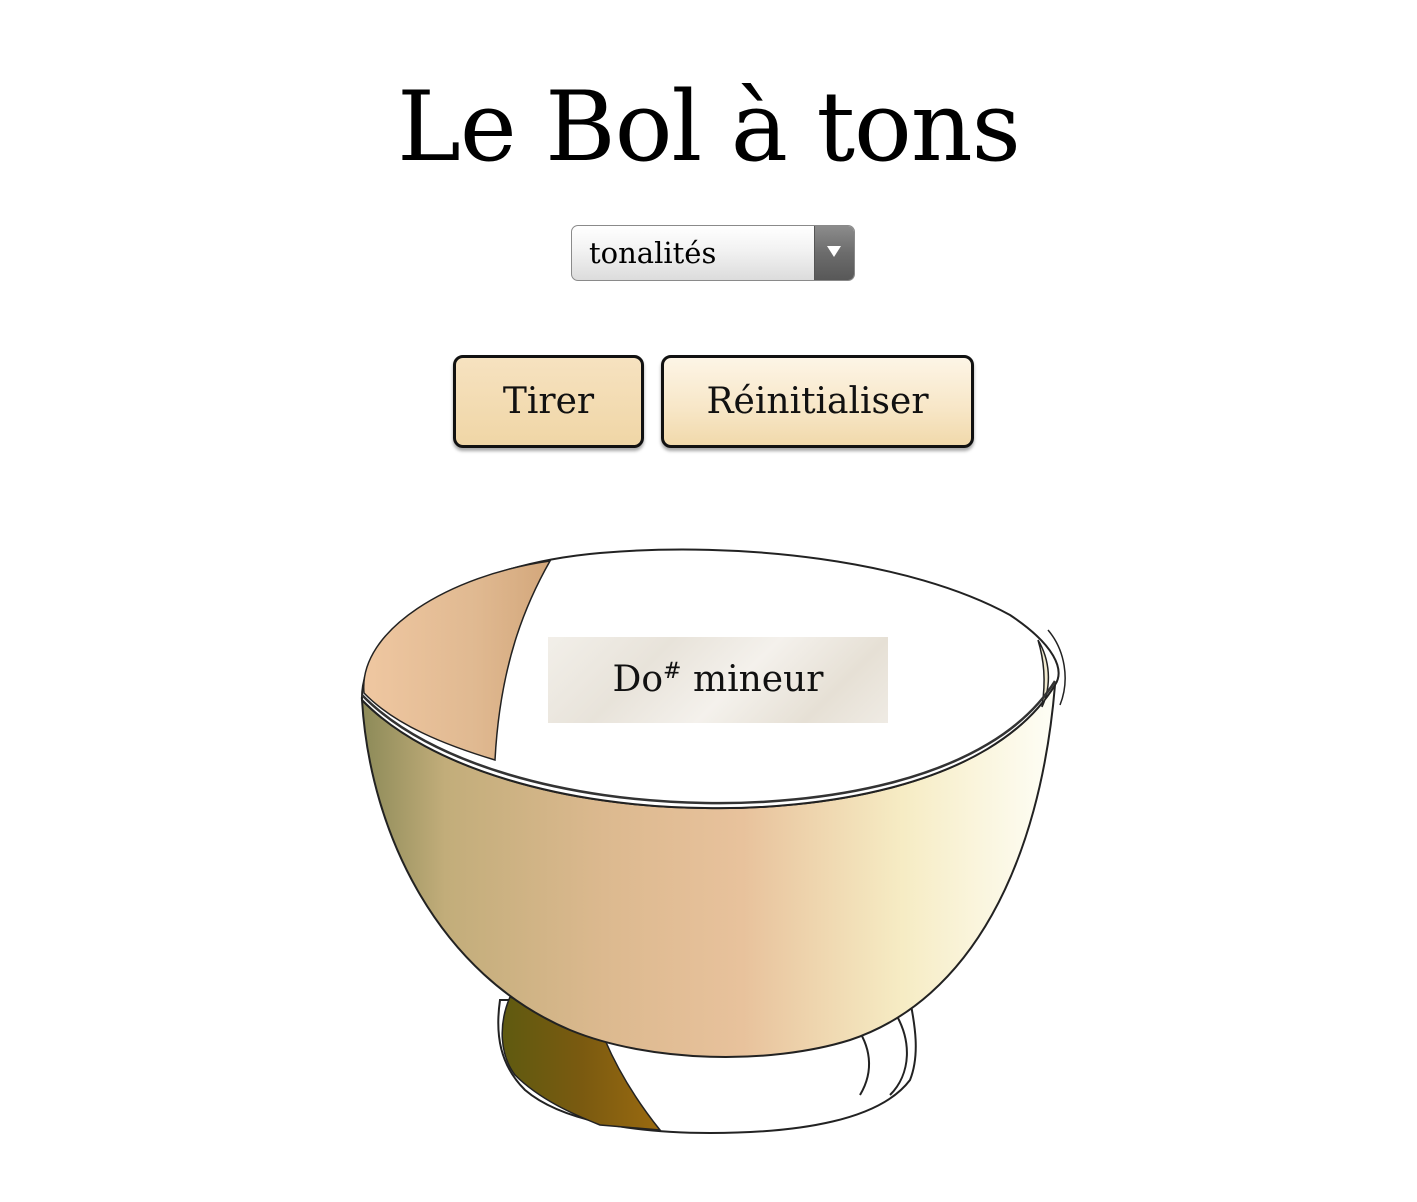 Image resolution: width=1417 pixels, height=1202 pixels. Describe the element at coordinates (653, 253) in the screenshot. I see `select-value: tonalités` at that location.